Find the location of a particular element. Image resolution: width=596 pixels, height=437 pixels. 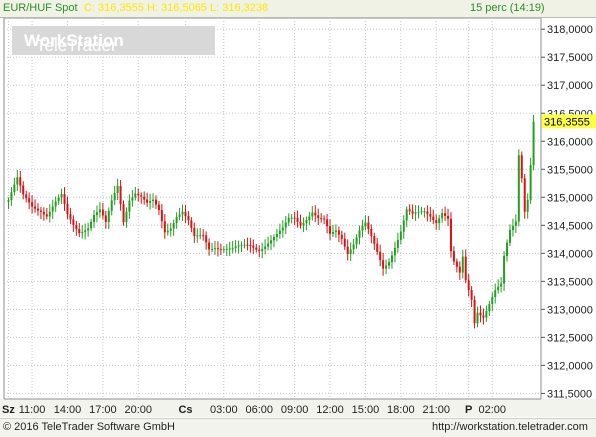

x-tick-label: 06:00 is located at coordinates (259, 410).